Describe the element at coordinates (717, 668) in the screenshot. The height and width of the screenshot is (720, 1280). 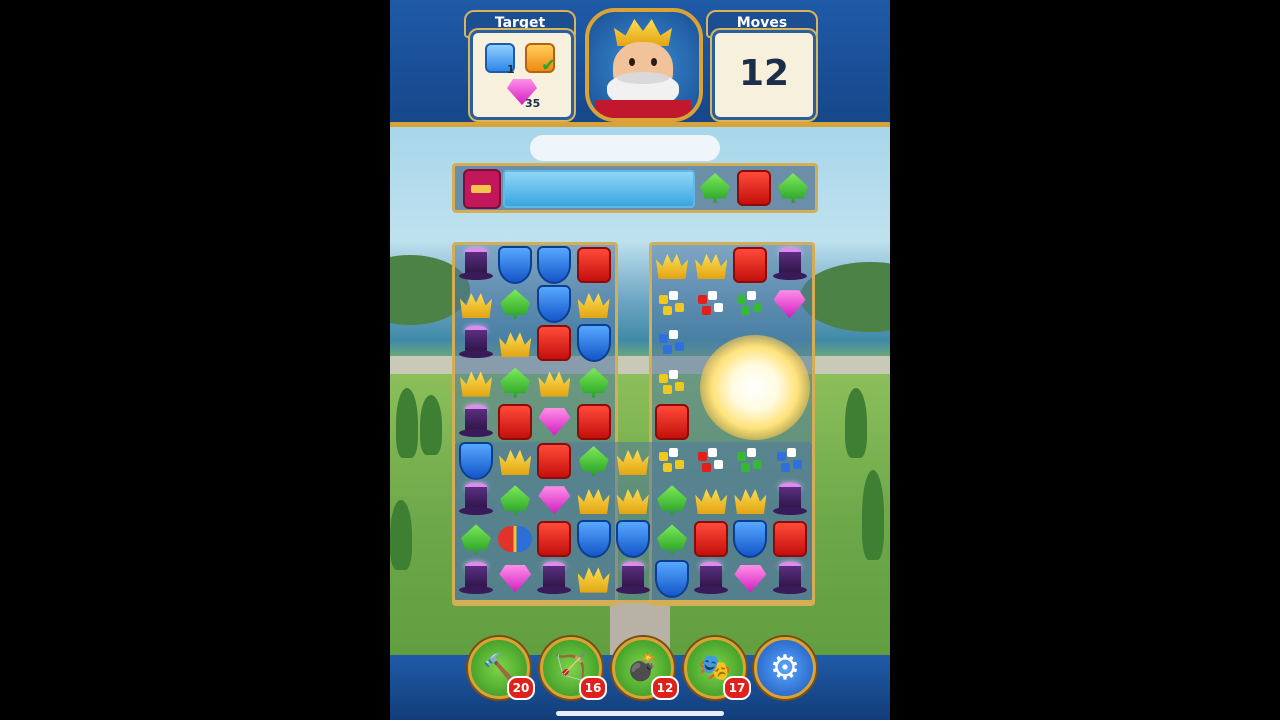
I see `jester-hat-booster-button: 🎭 17` at that location.